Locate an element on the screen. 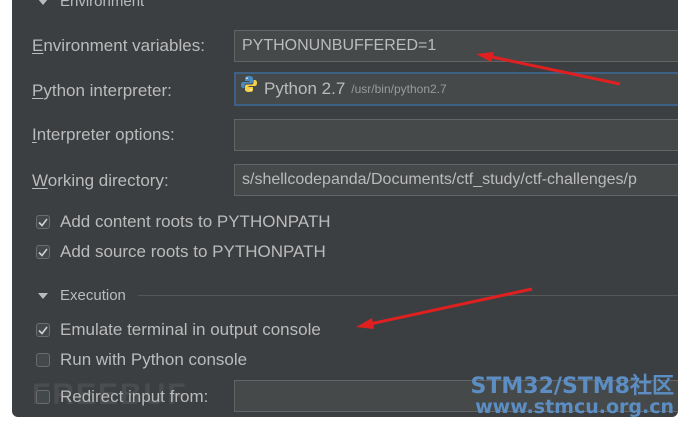 The image size is (690, 429). run-with-python-console-label: Run with Python console is located at coordinates (154, 359).